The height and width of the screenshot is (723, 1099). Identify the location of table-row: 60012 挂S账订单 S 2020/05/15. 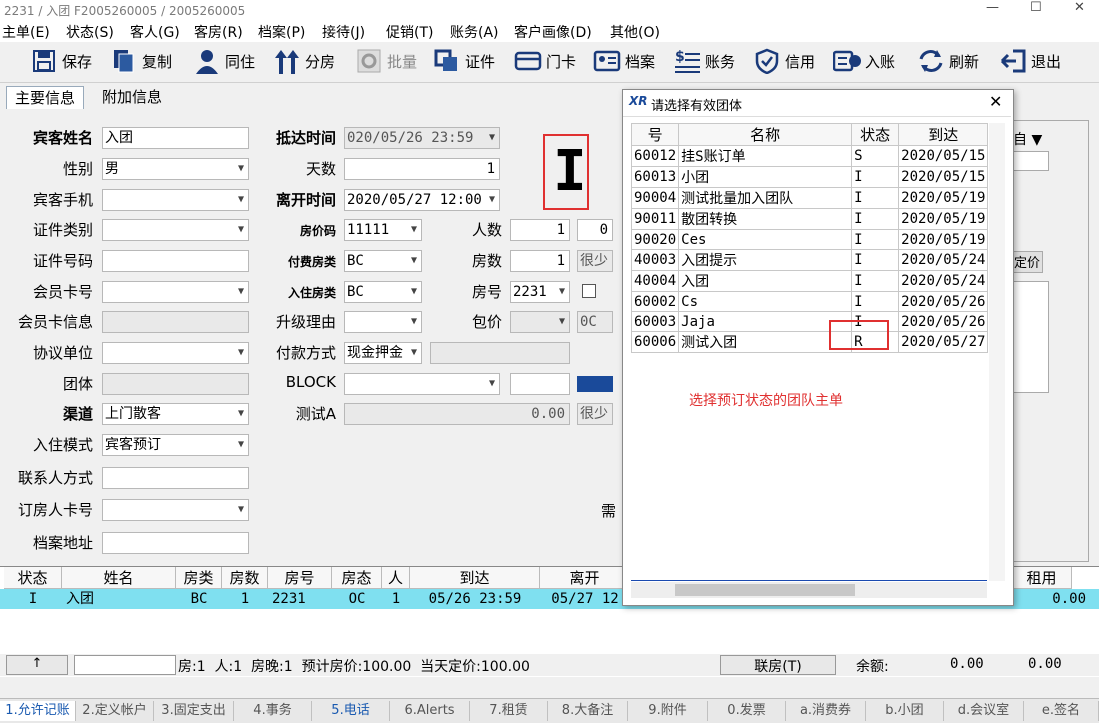
(809, 156).